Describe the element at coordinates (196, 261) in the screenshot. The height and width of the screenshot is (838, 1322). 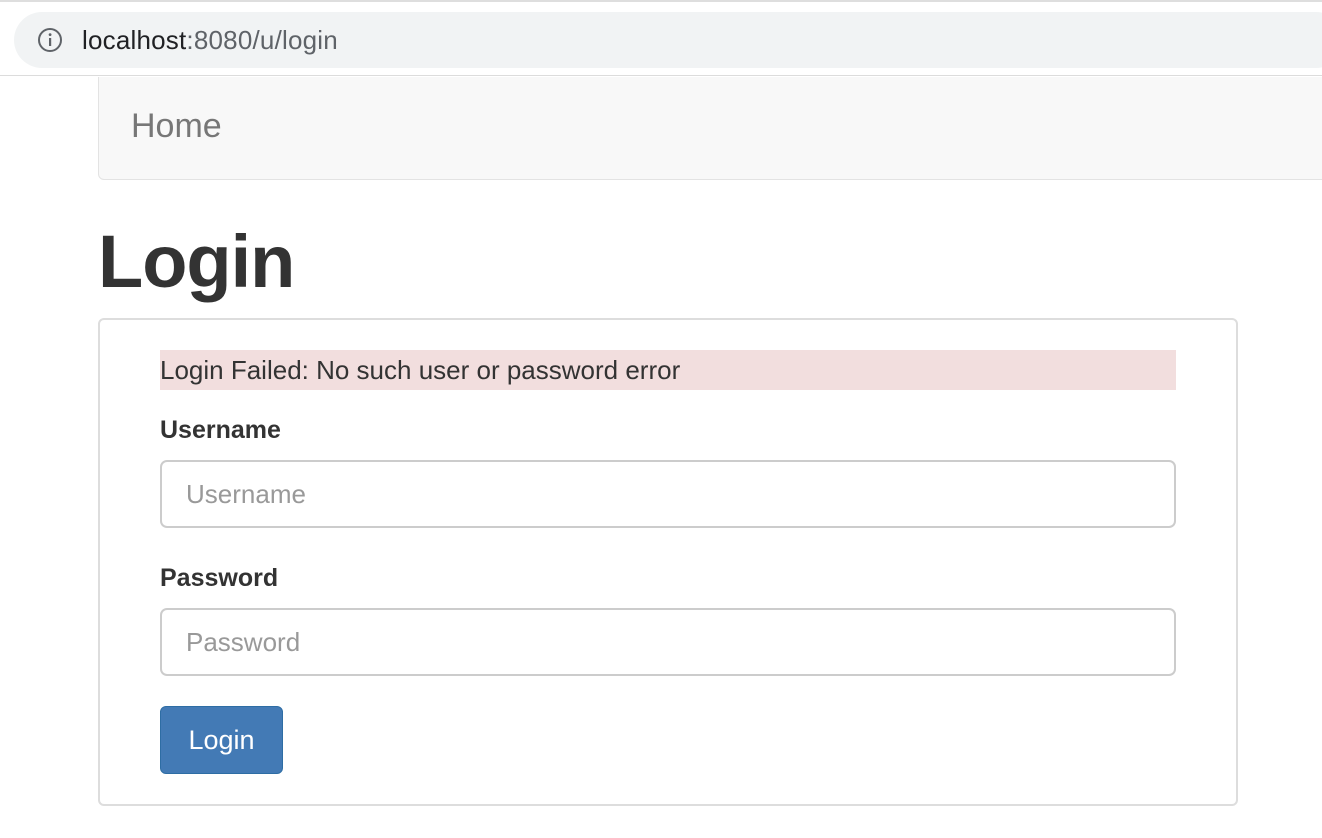
I see `page-title: Login` at that location.